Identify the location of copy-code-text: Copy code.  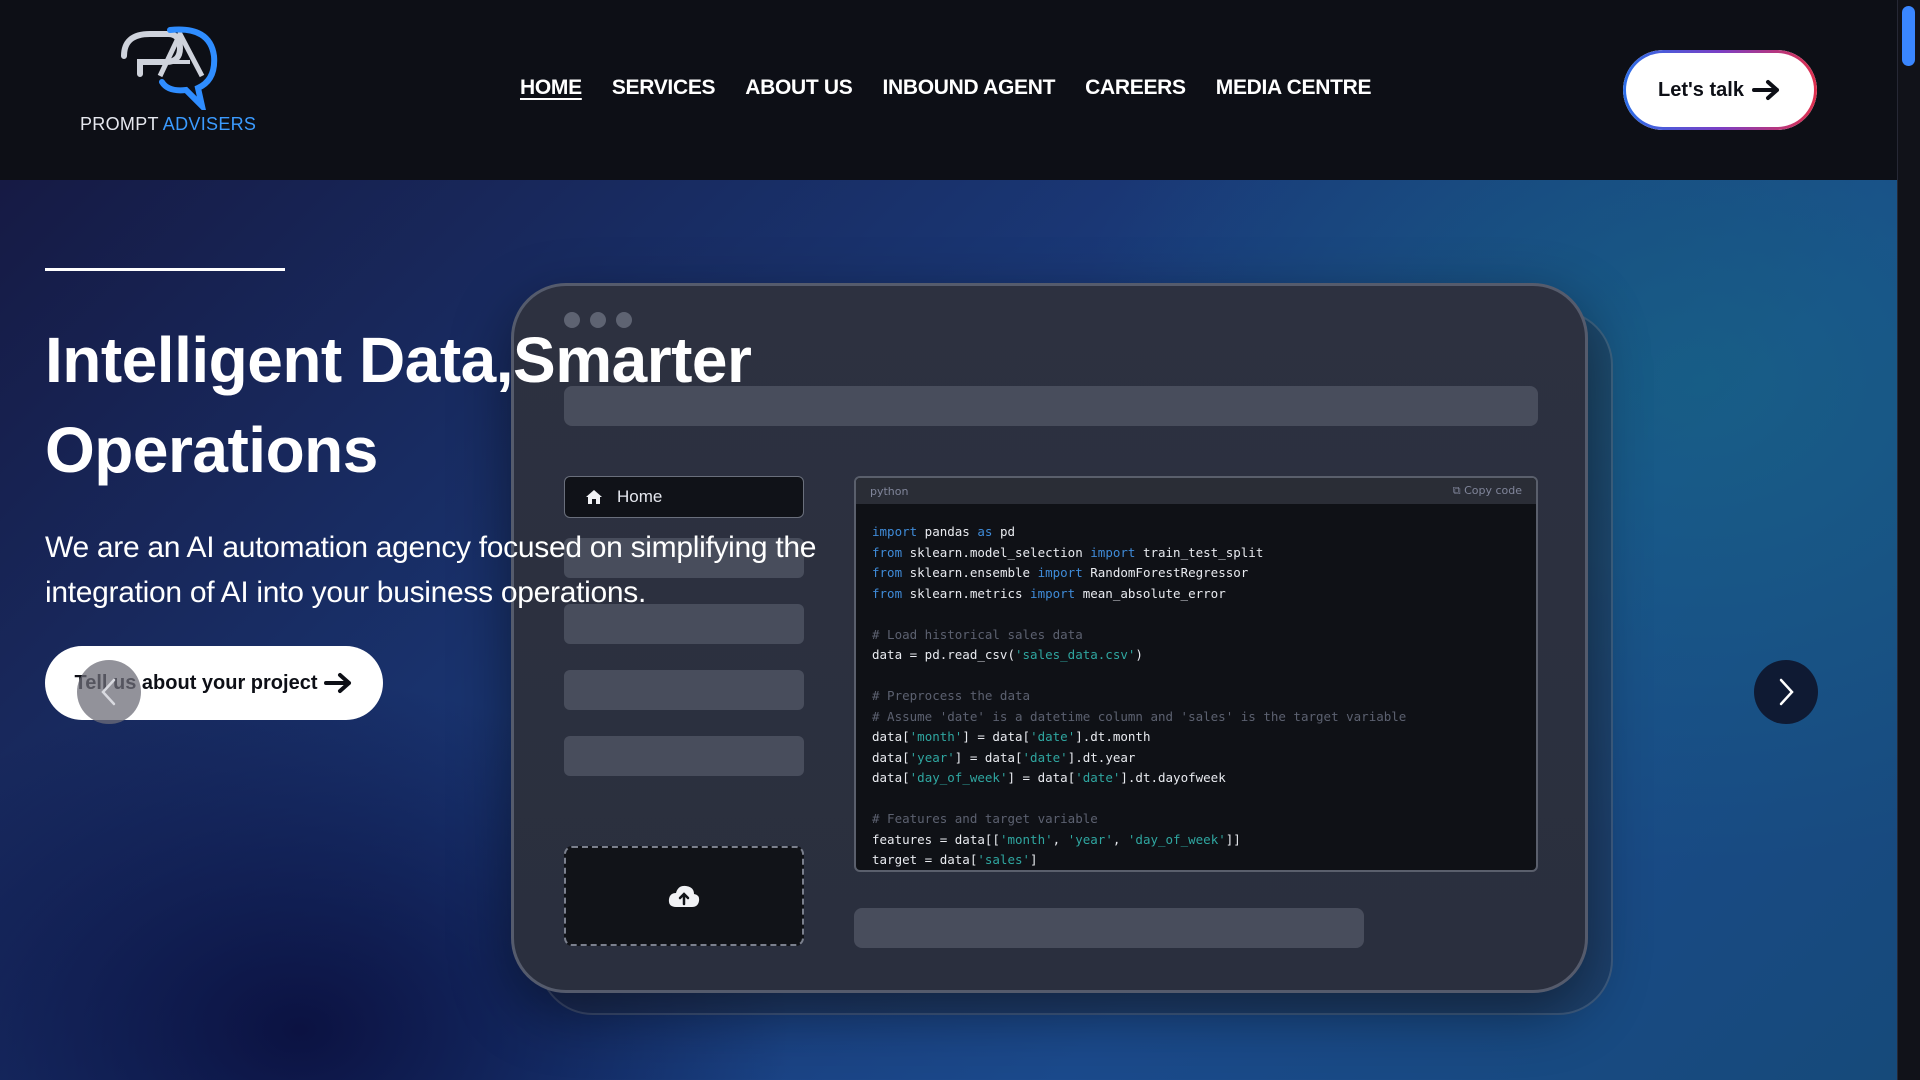
(1493, 490).